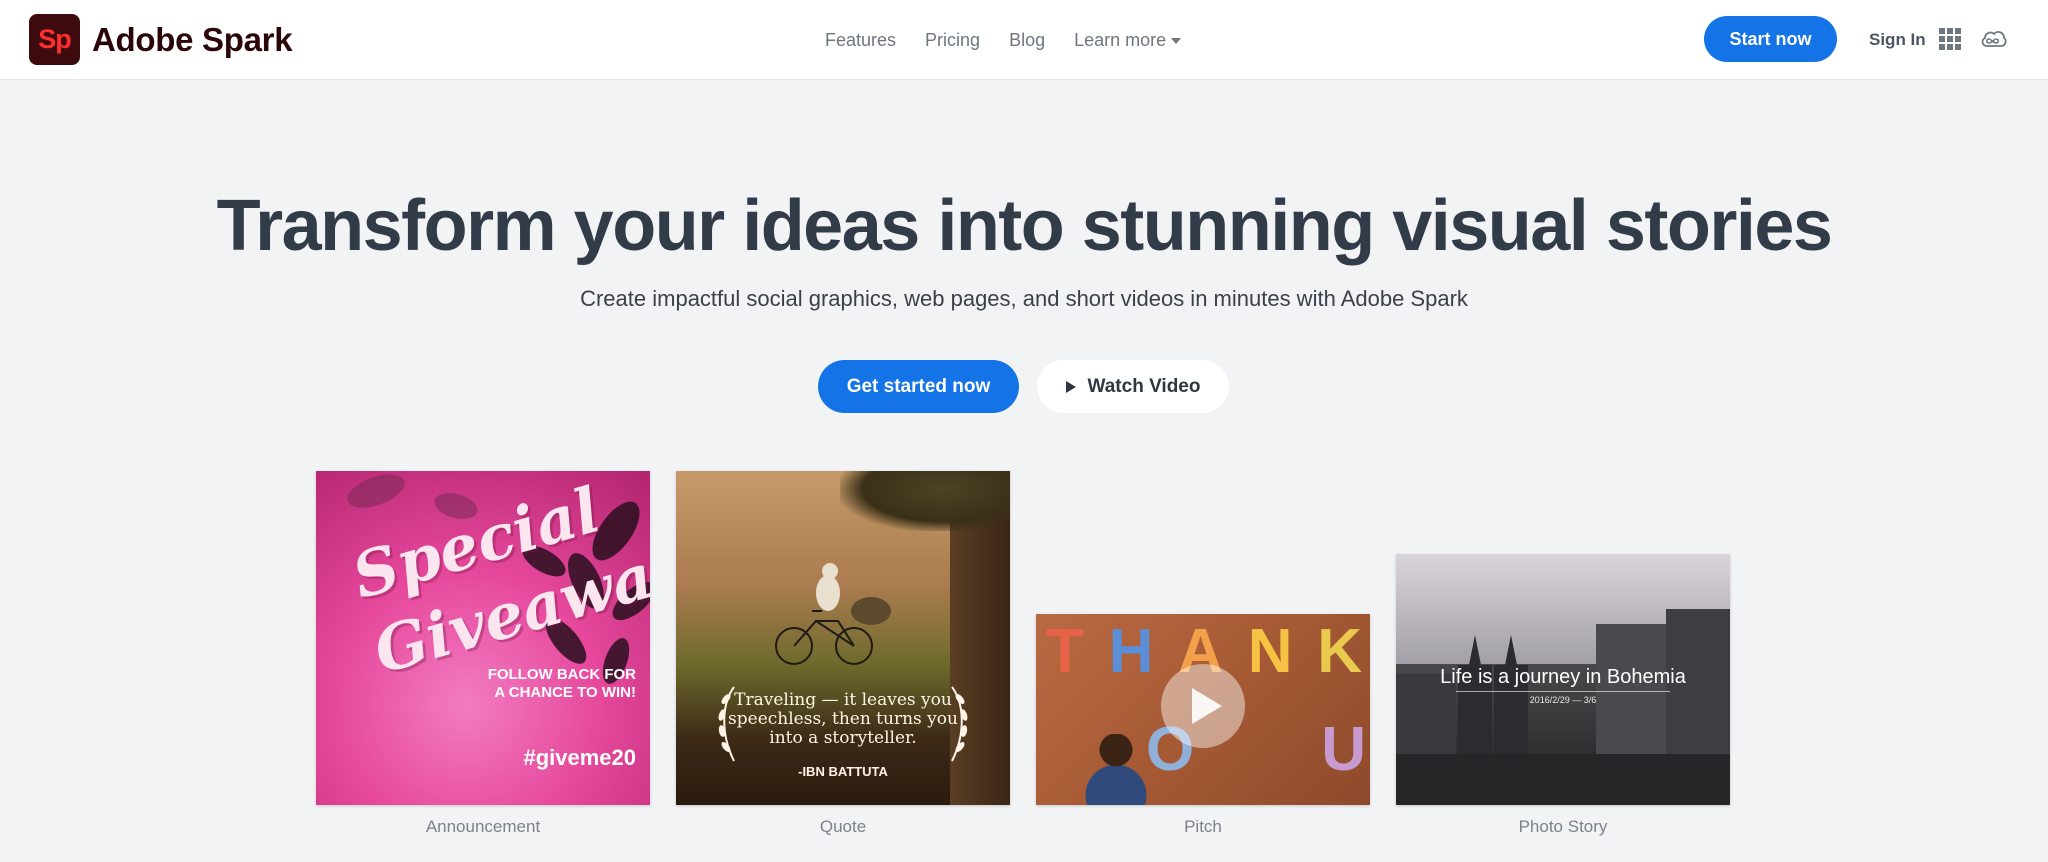 The height and width of the screenshot is (862, 2048). What do you see at coordinates (192, 40) in the screenshot?
I see `brand-name: Adobe Spark` at bounding box center [192, 40].